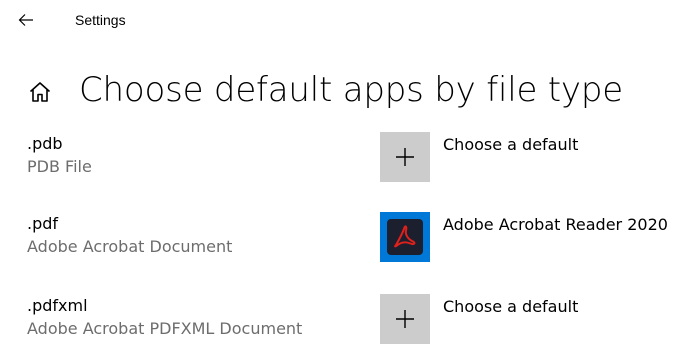  I want to click on file-type-description: Adobe Acrobat Document, so click(130, 246).